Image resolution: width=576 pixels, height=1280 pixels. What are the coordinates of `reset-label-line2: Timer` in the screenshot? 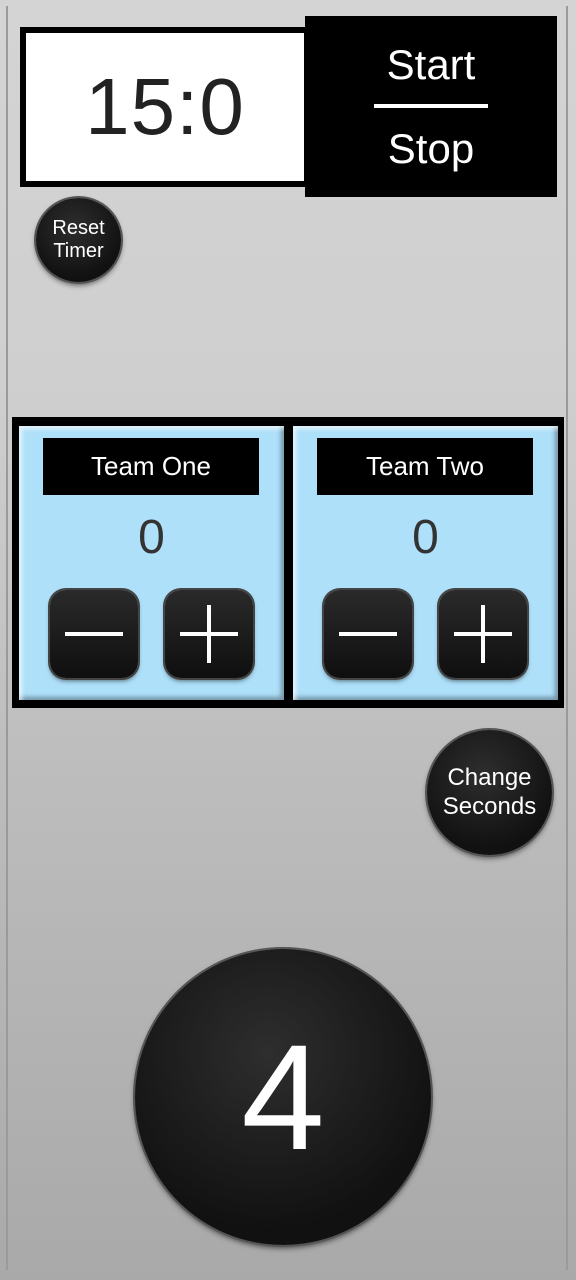 It's located at (78, 251).